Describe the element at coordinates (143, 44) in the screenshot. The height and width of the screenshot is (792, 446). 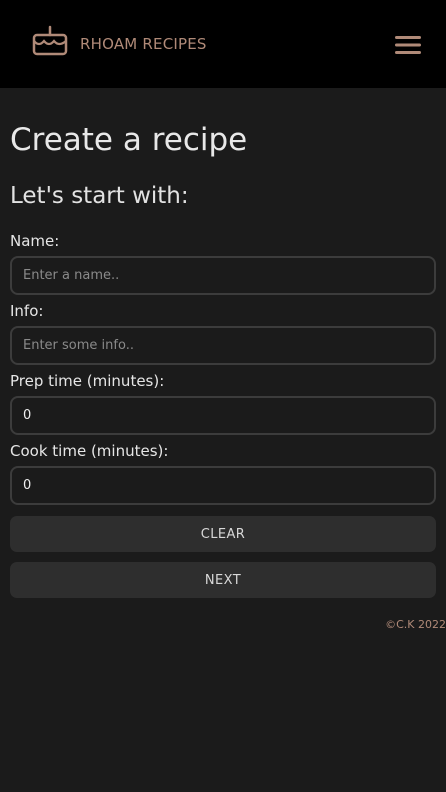
I see `brand-name: RHOAM RECIPES` at that location.